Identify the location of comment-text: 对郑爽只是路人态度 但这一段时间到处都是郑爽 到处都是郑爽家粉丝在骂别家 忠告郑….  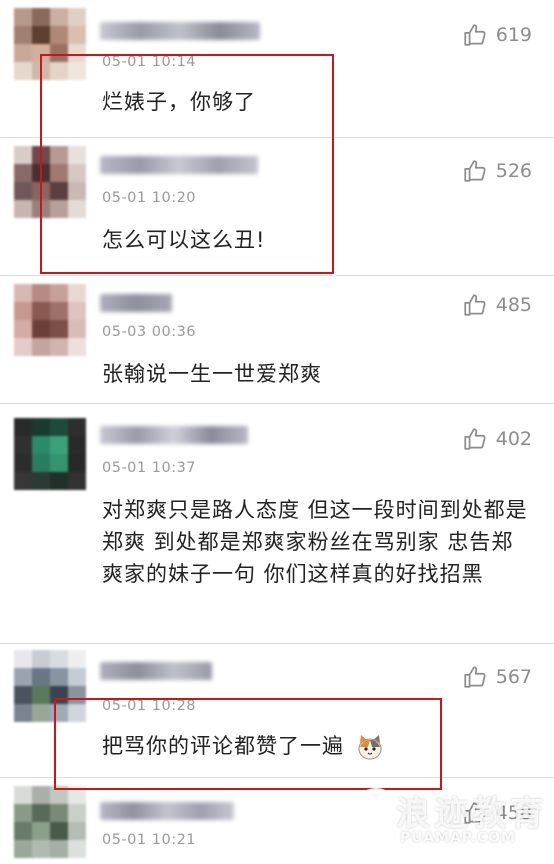
(315, 542).